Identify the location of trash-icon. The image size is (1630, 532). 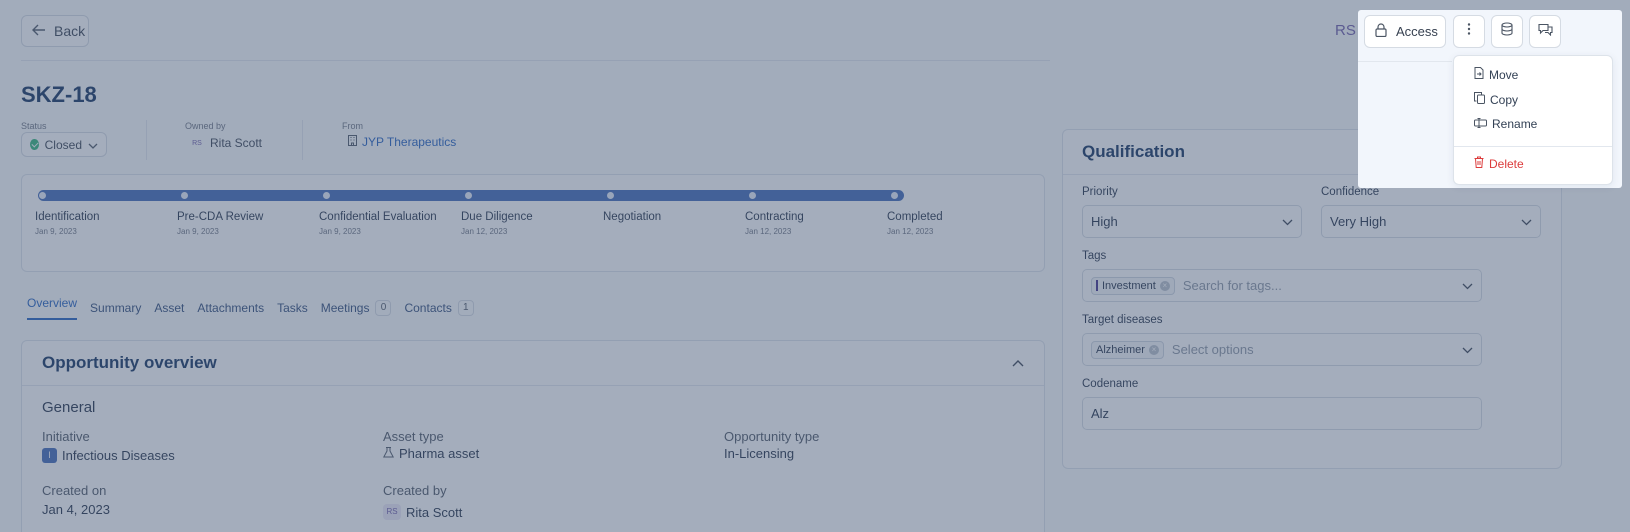
(1479, 163).